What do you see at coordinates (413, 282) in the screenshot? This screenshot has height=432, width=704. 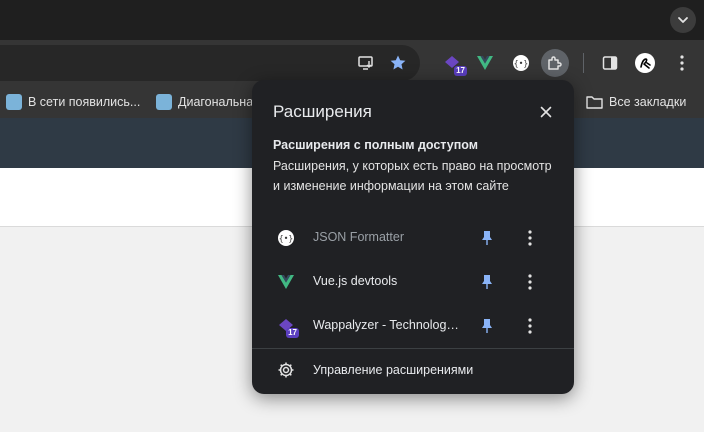 I see `extension-row: Vue.js devtools` at bounding box center [413, 282].